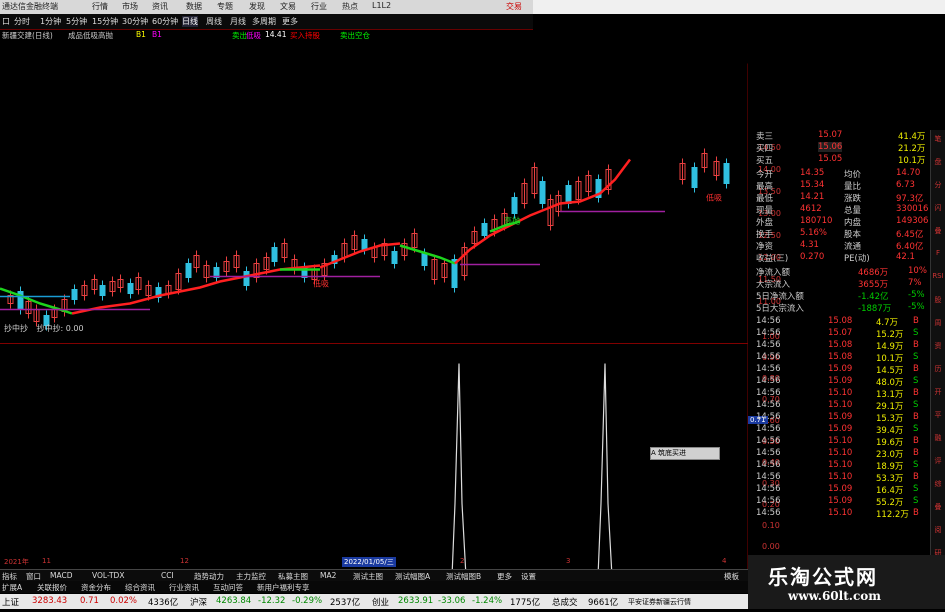  Describe the element at coordinates (812, 257) in the screenshot. I see `stat-value: 0.270` at that location.